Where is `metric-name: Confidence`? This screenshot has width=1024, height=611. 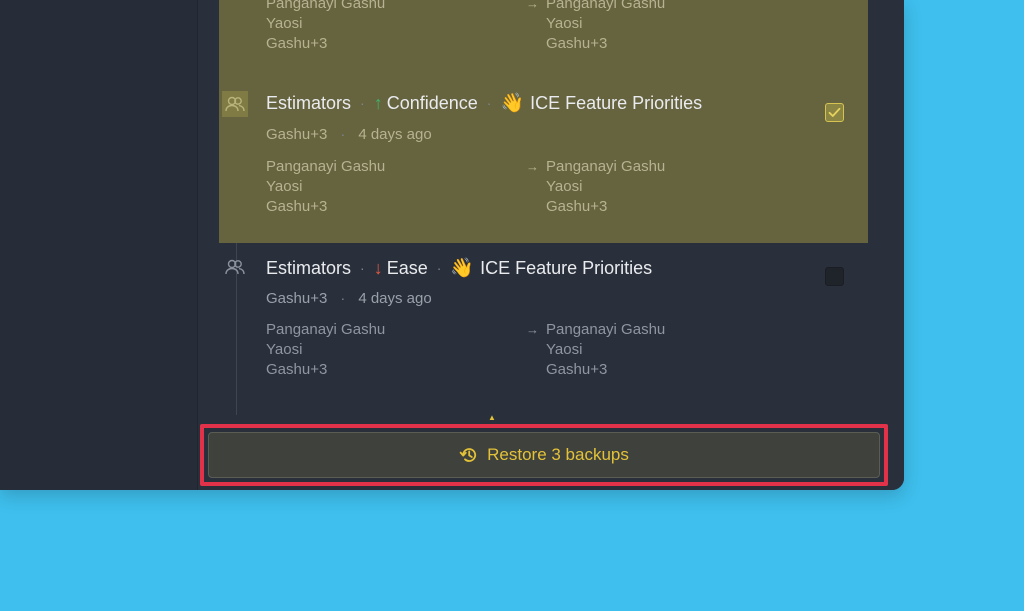
metric-name: Confidence is located at coordinates (432, 102).